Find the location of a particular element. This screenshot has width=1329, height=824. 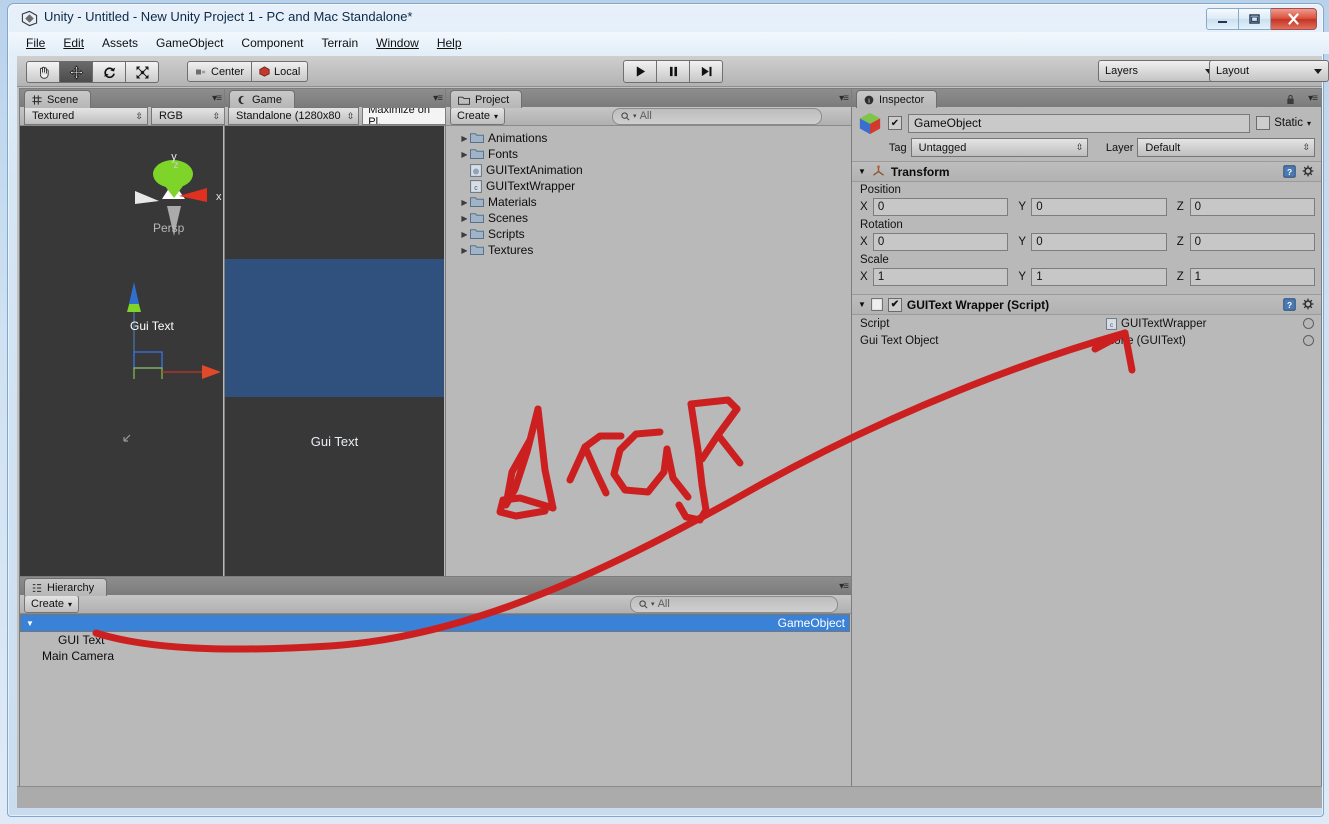

close-button is located at coordinates (1294, 19).